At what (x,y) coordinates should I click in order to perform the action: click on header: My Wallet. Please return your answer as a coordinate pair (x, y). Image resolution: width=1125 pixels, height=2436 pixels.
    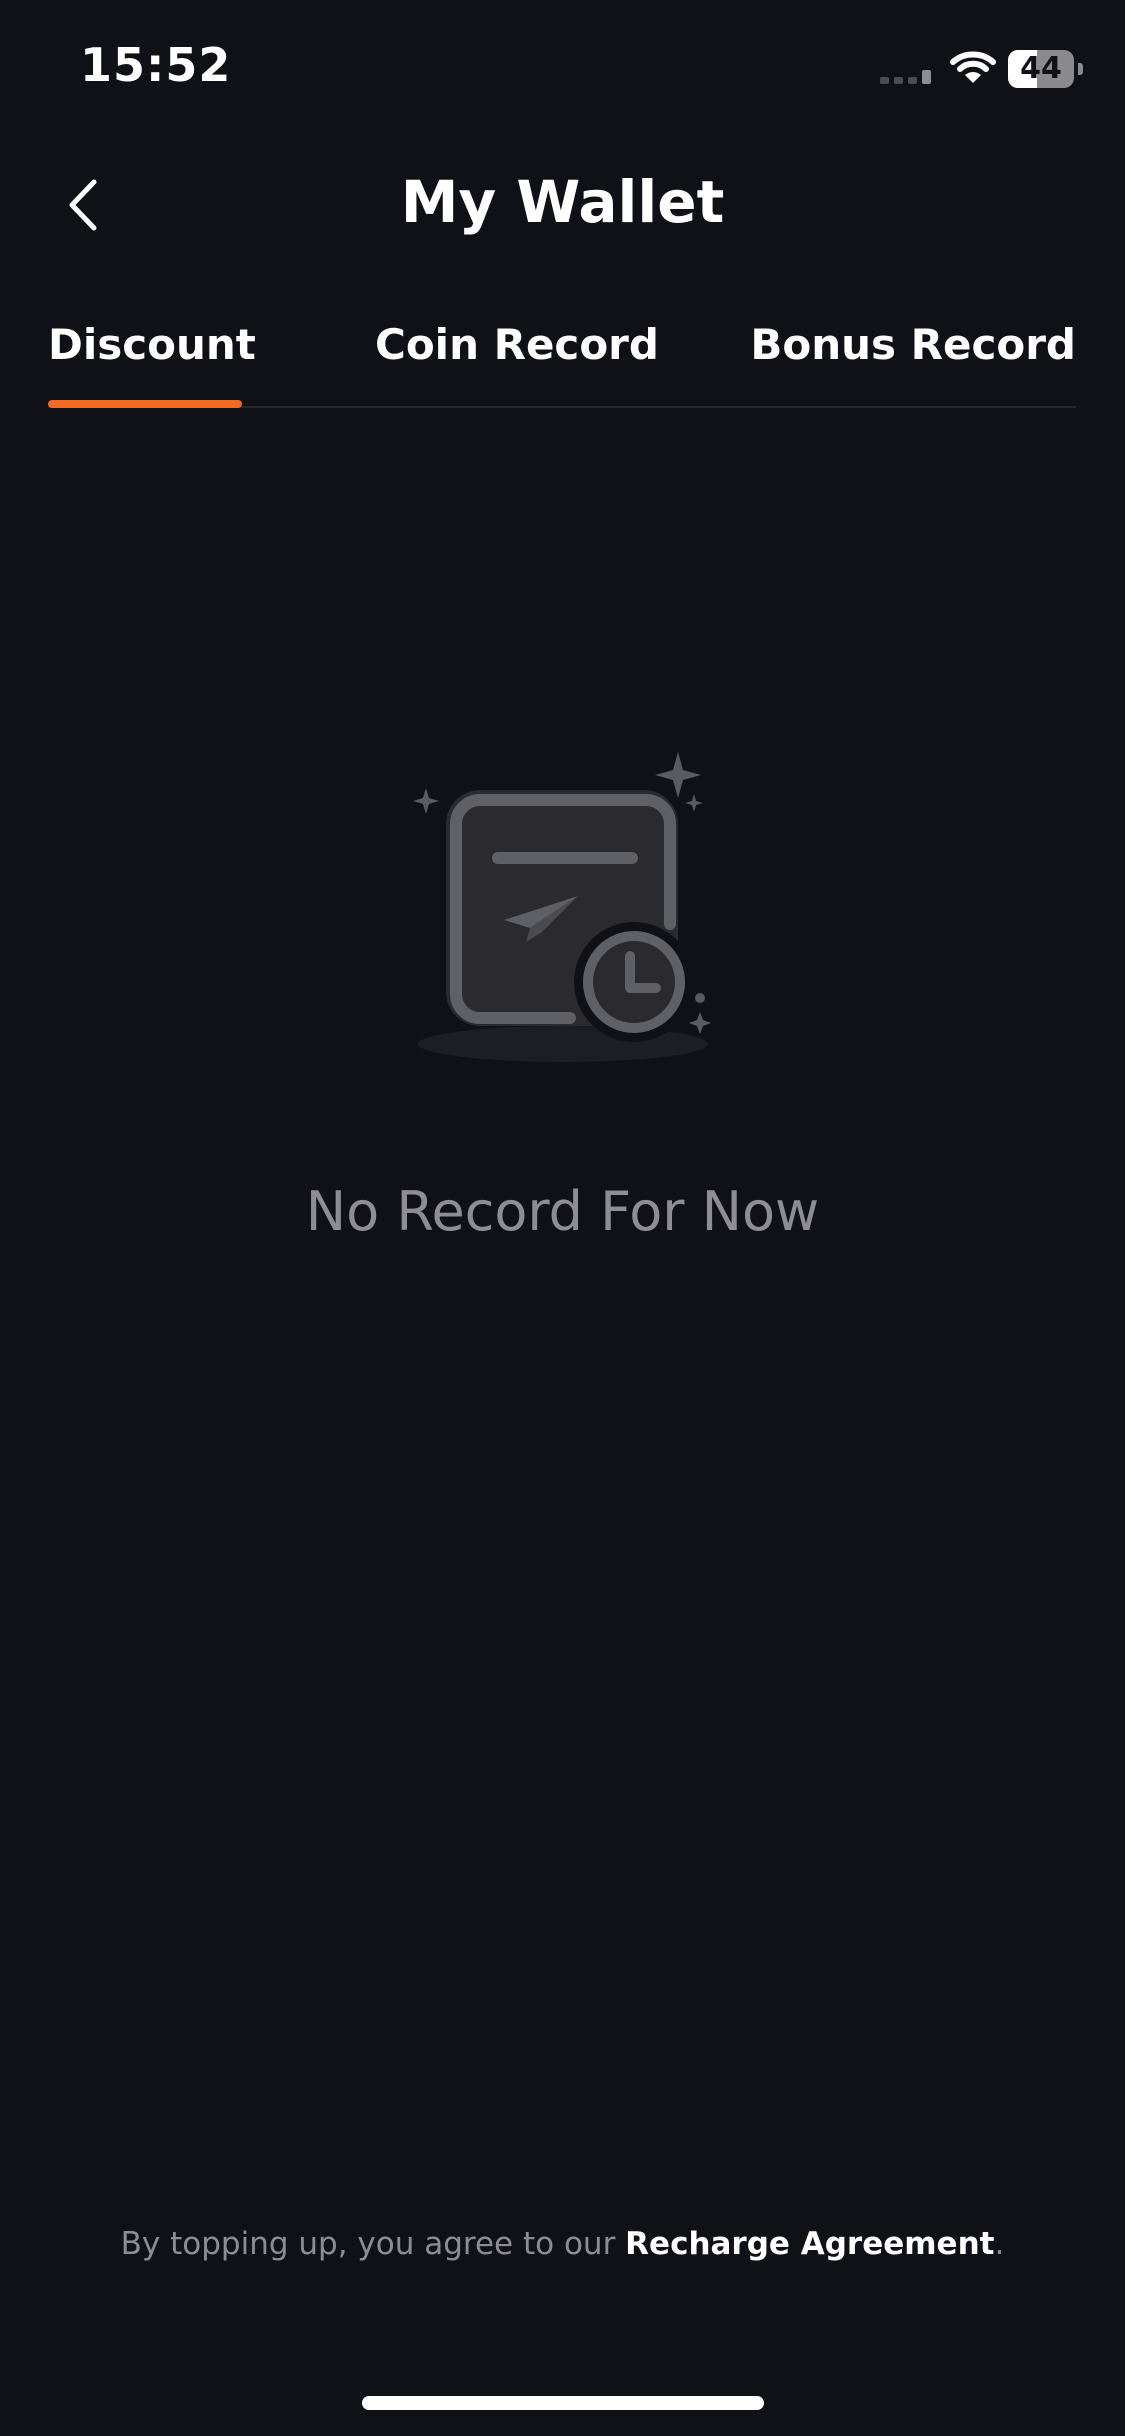
    Looking at the image, I should click on (562, 205).